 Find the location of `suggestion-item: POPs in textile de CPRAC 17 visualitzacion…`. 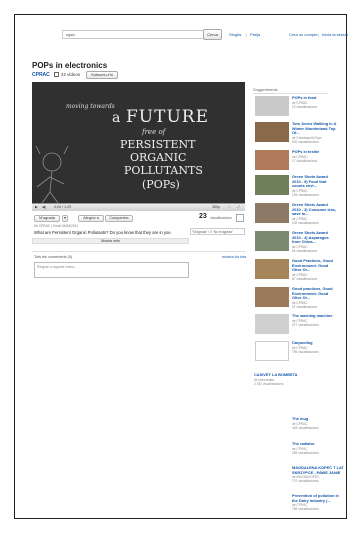

suggestion-item: POPs in textile de CPRAC 17 visualitzacion… is located at coordinates (296, 161).